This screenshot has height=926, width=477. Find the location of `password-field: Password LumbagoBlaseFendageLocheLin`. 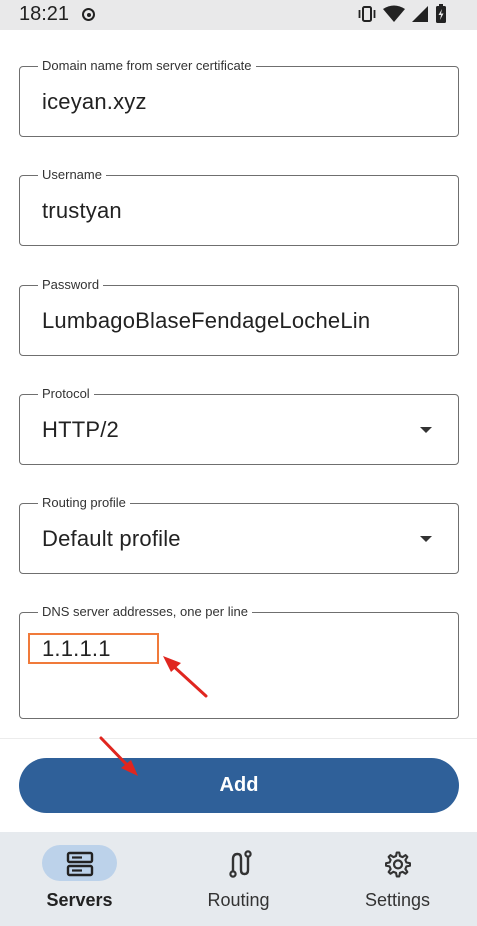

password-field: Password LumbagoBlaseFendageLocheLin is located at coordinates (239, 316).